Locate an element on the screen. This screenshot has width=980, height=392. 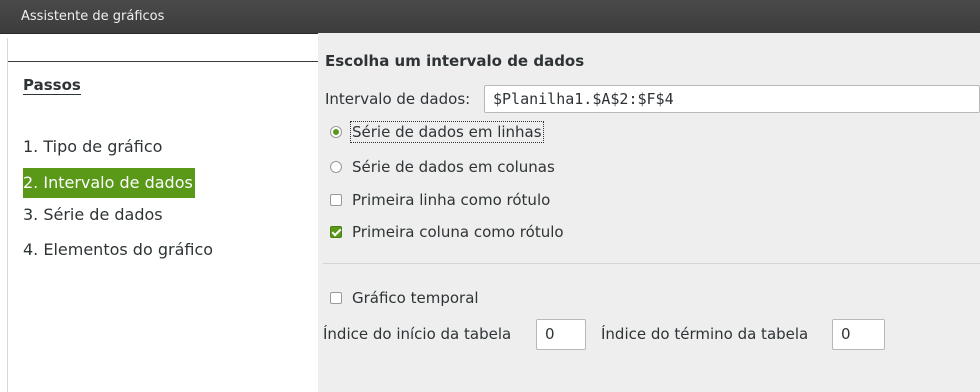
radio-series-rows-label: Série de dados em linhas is located at coordinates (447, 132).